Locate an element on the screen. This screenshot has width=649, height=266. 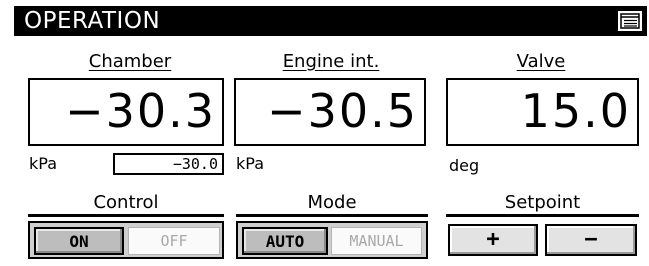
setpoint-divider is located at coordinates (542, 215).